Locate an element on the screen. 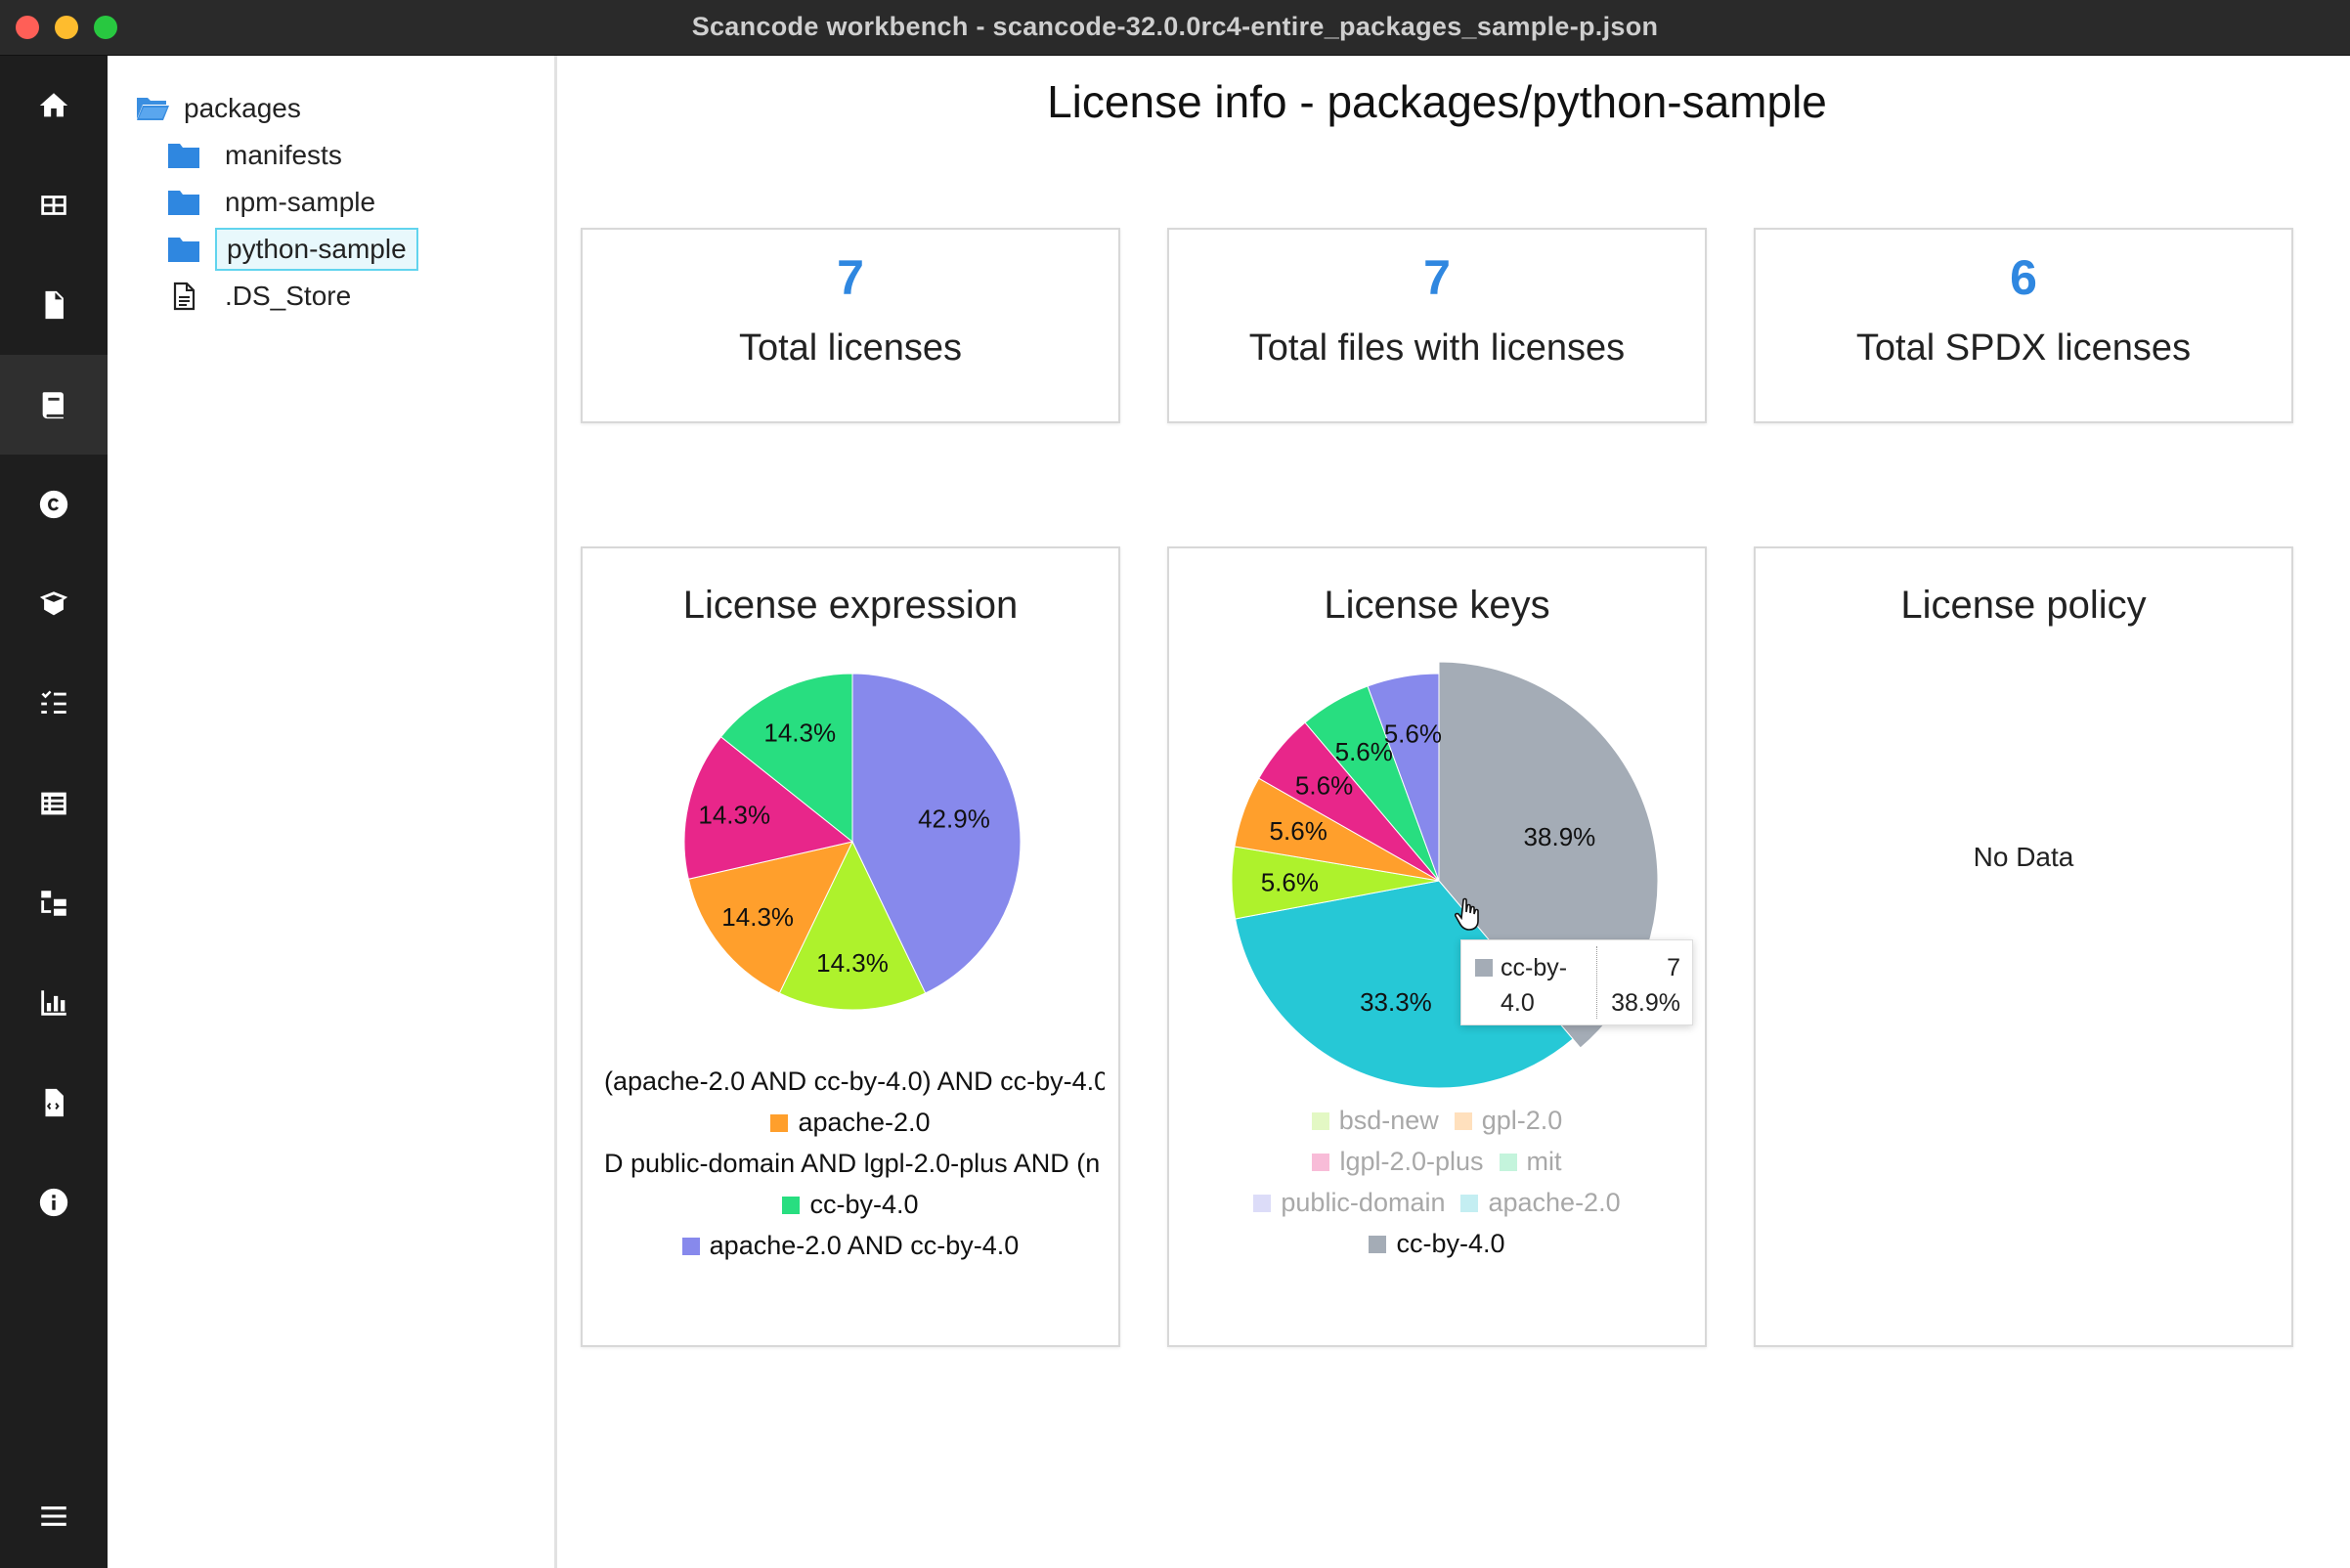 Image resolution: width=2350 pixels, height=1568 pixels. nav-dependencies is located at coordinates (54, 903).